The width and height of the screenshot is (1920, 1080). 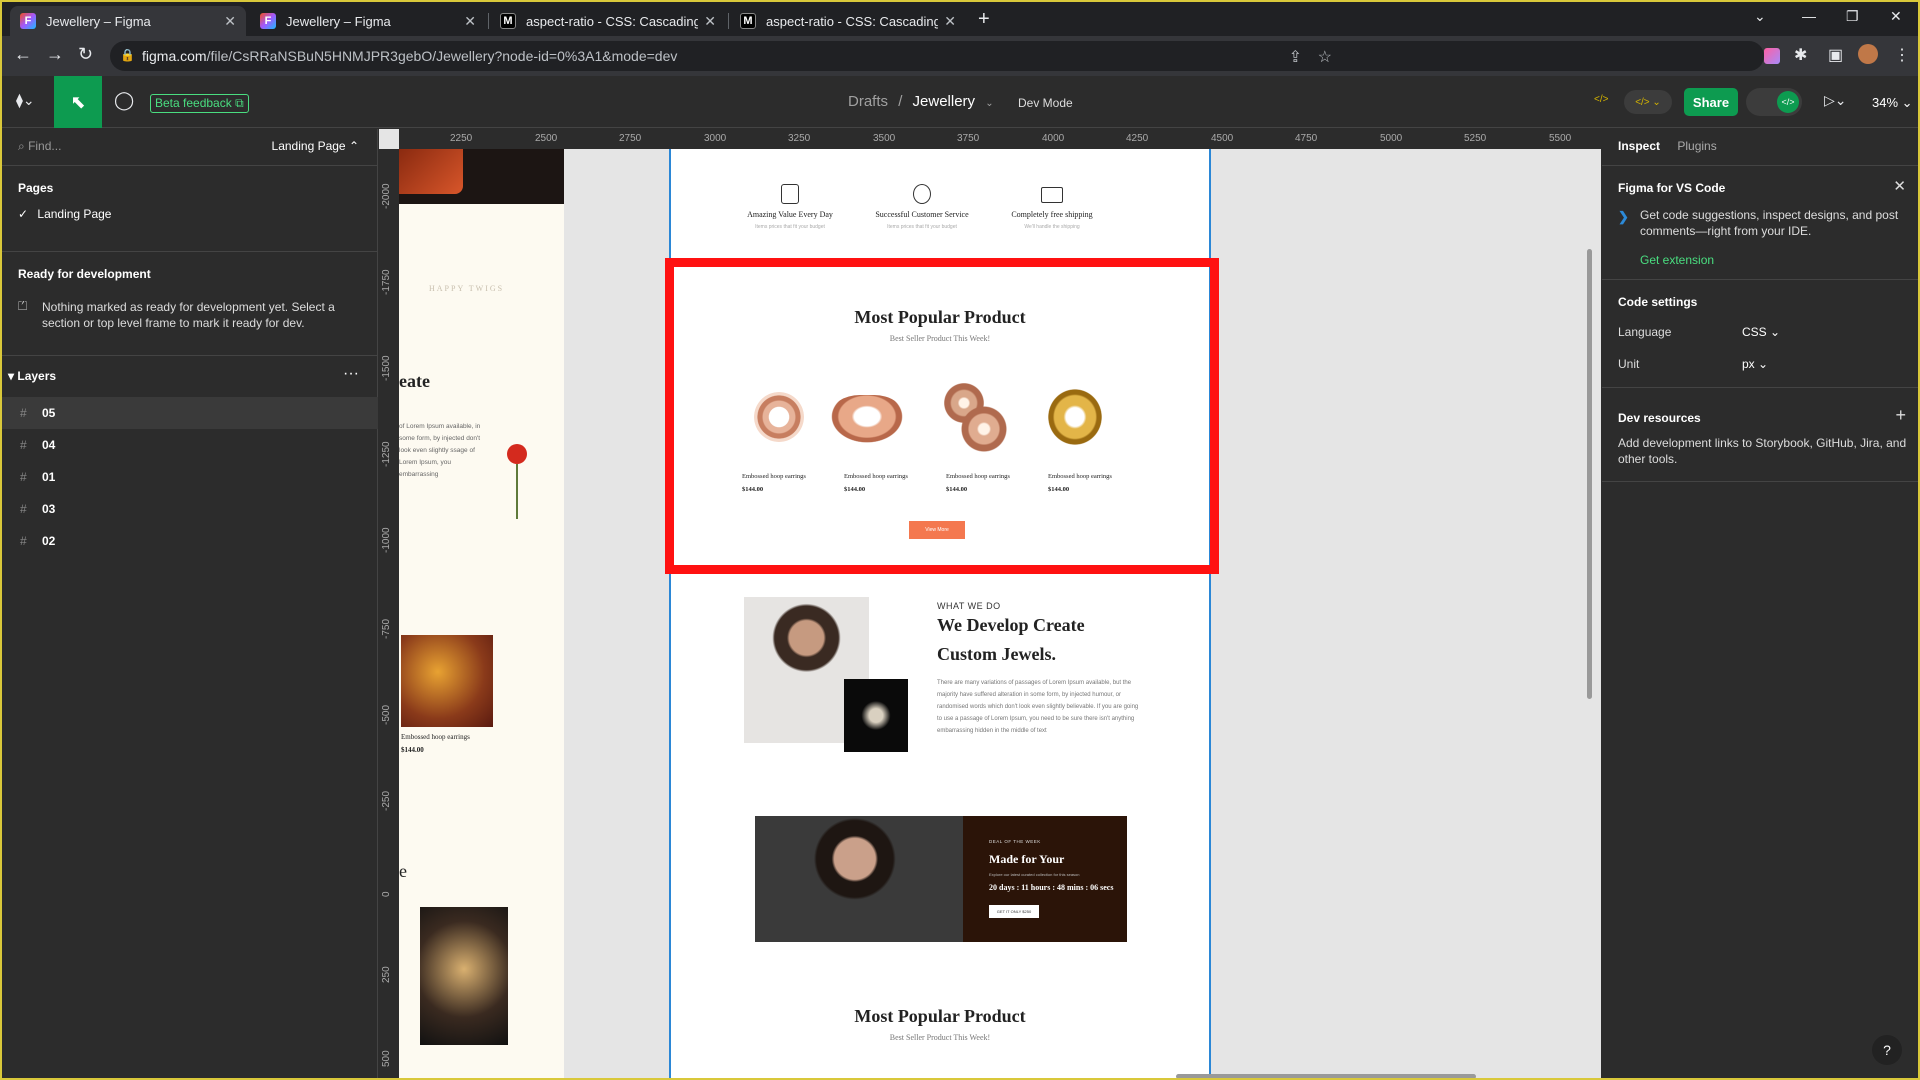 What do you see at coordinates (23, 54) in the screenshot?
I see `back-icon: ←` at bounding box center [23, 54].